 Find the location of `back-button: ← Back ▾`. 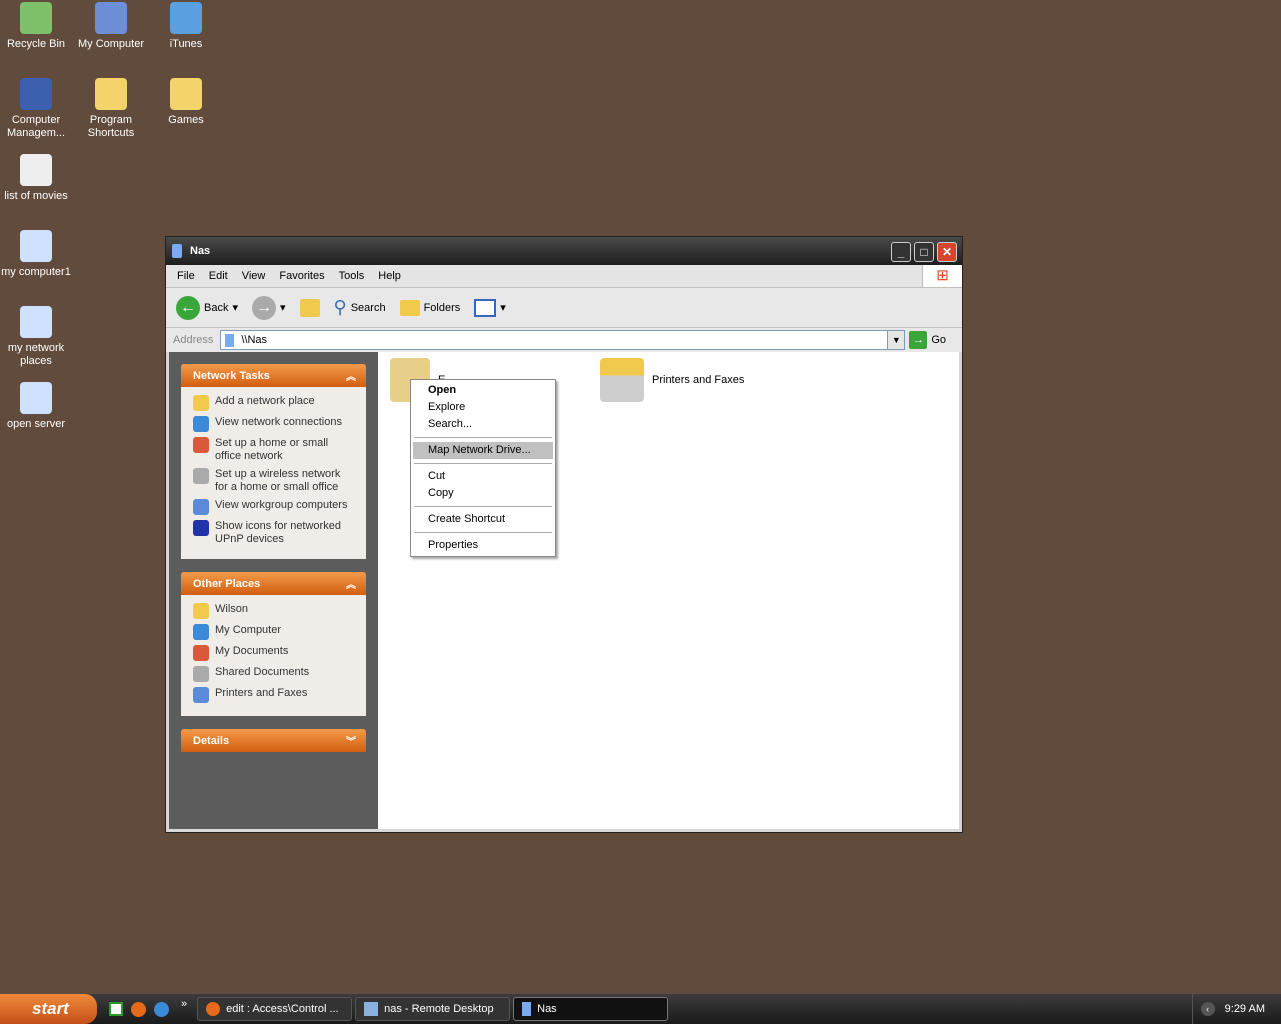

back-button: ← Back ▾ is located at coordinates (207, 307).